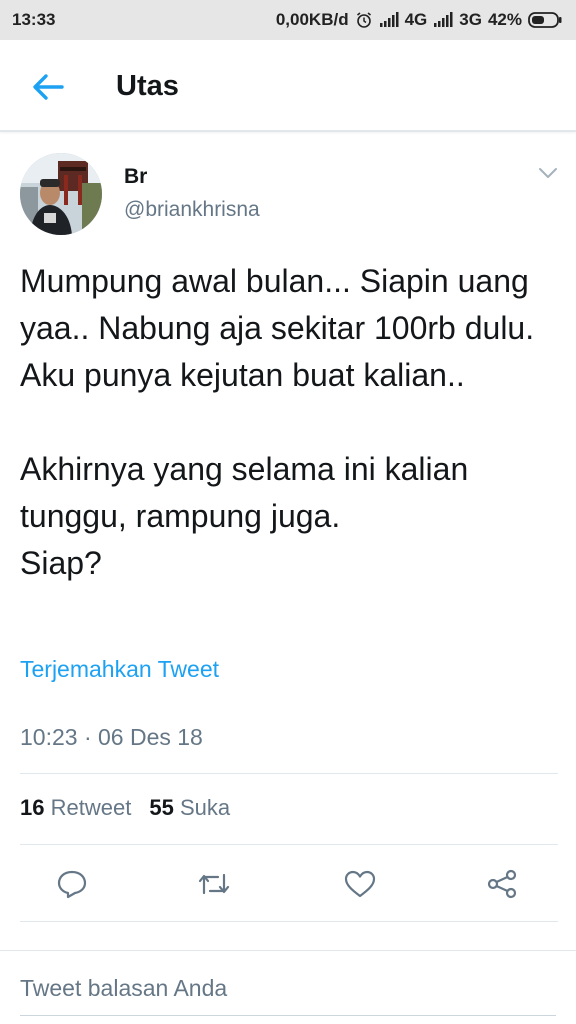 Image resolution: width=576 pixels, height=1024 pixels. I want to click on network-4g: 4G, so click(416, 19).